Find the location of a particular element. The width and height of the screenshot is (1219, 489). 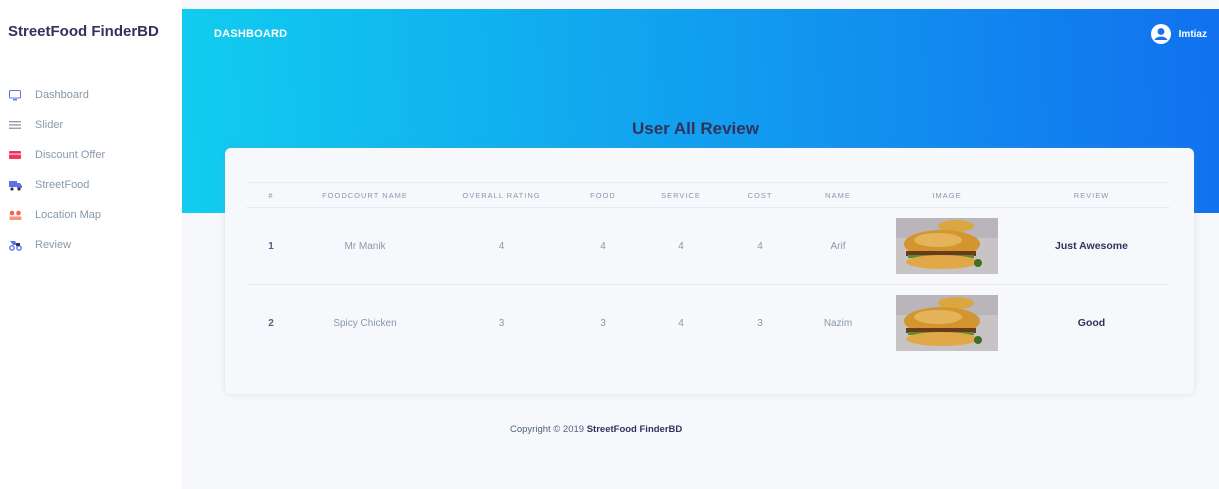

row-cost-rating: 3 is located at coordinates (760, 323).